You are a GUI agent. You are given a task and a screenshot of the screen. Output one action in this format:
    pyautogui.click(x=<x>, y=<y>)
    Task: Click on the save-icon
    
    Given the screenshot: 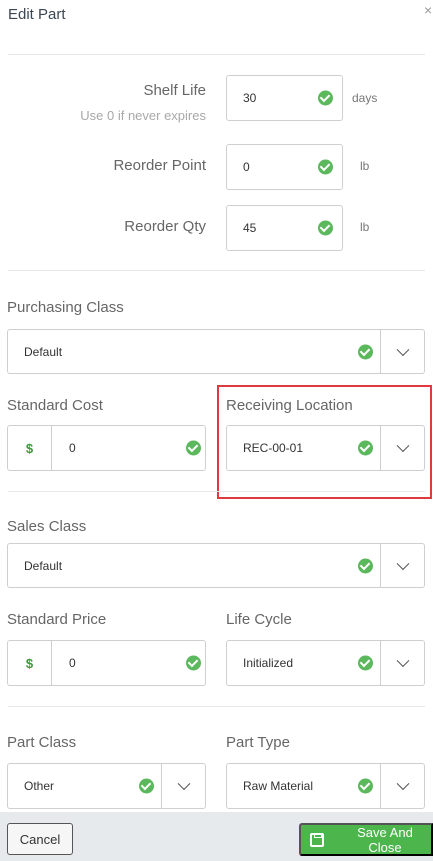 What is the action you would take?
    pyautogui.click(x=317, y=839)
    